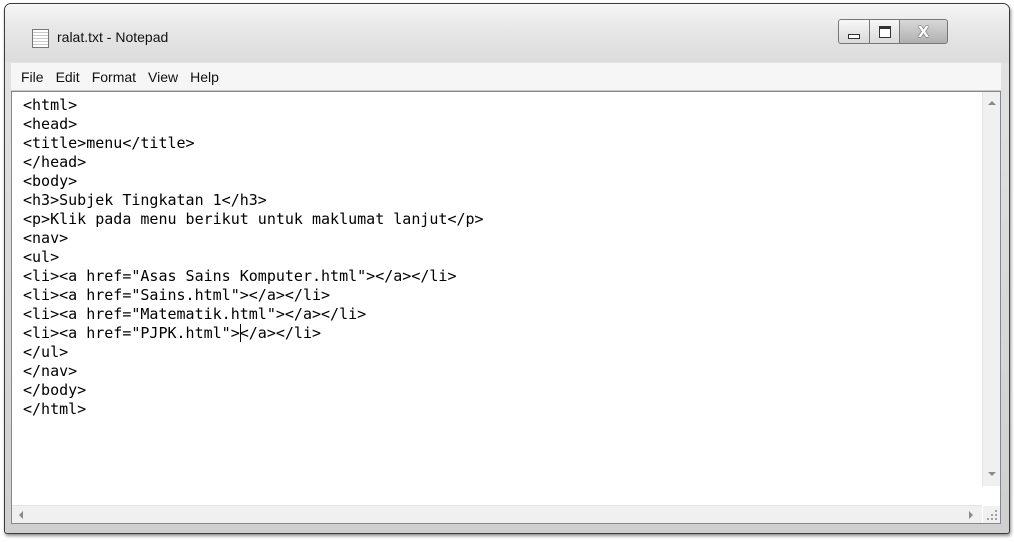 The width and height of the screenshot is (1014, 542). What do you see at coordinates (854, 31) in the screenshot?
I see `minimize-button` at bounding box center [854, 31].